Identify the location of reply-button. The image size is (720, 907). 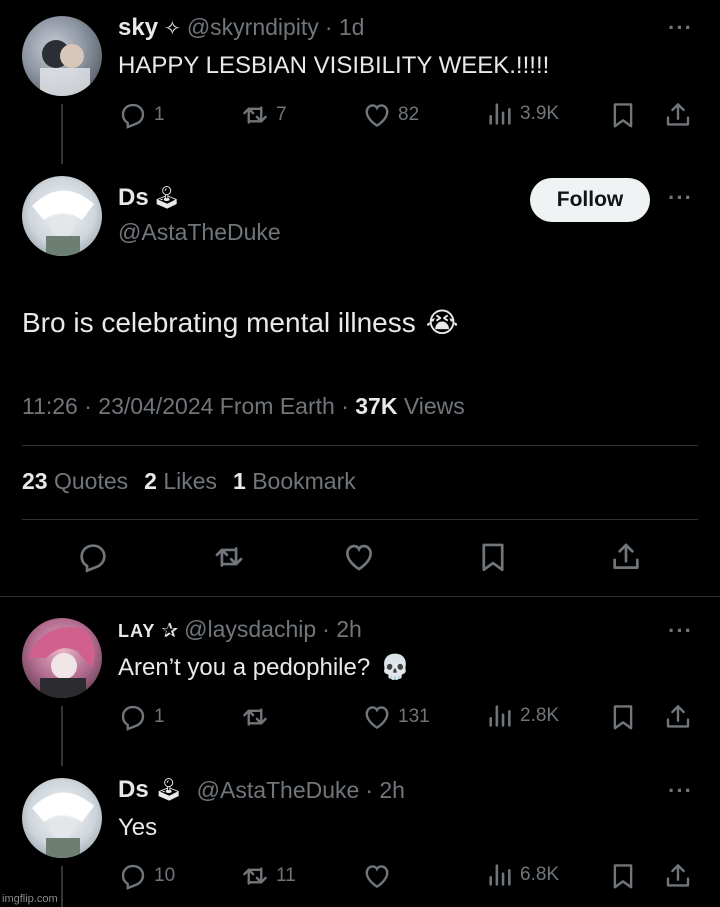
(93, 557).